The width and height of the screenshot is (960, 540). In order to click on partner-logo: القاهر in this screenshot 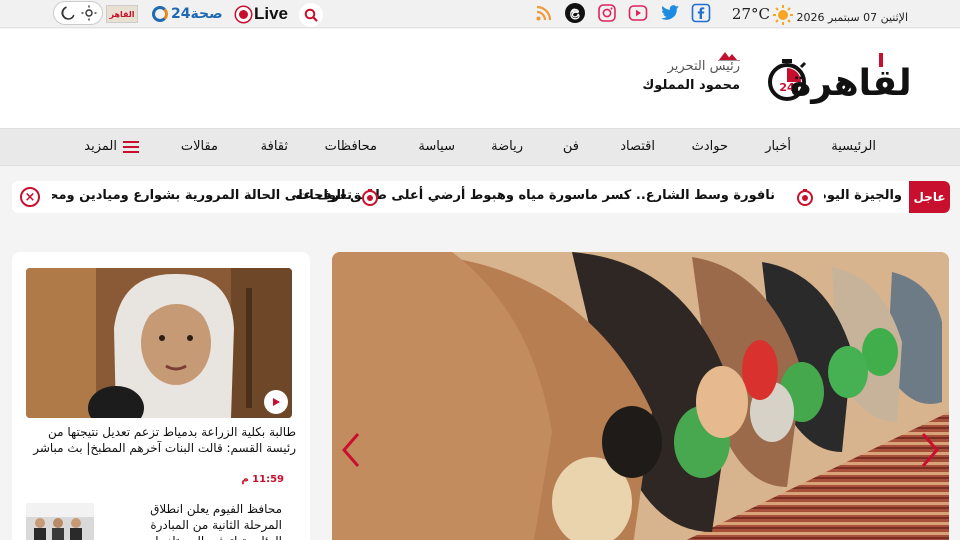, I will do `click(122, 14)`.